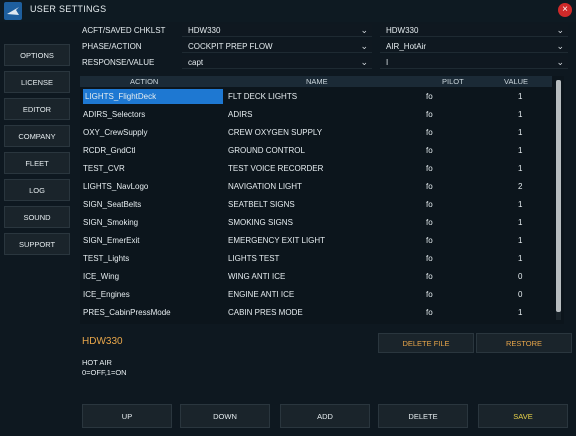 The image size is (576, 436). I want to click on cell-action: LIGHTS_FlightDeck, so click(153, 96).